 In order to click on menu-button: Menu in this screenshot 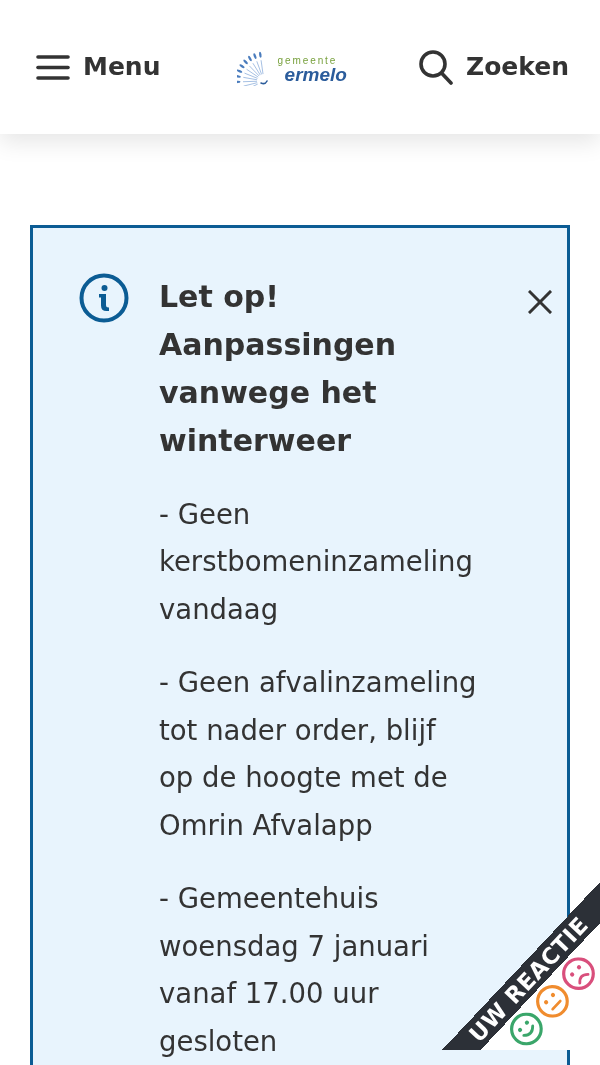, I will do `click(98, 67)`.